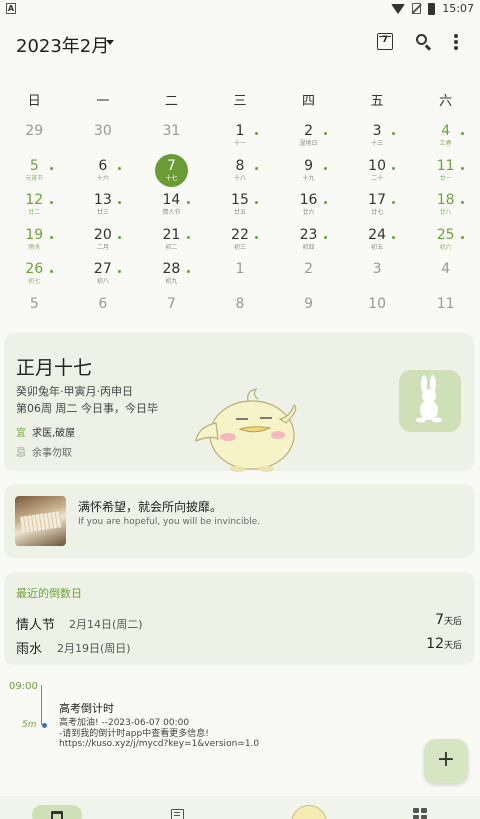 Image resolution: width=480 pixels, height=819 pixels. Describe the element at coordinates (424, 42) in the screenshot. I see `search-icon` at that location.